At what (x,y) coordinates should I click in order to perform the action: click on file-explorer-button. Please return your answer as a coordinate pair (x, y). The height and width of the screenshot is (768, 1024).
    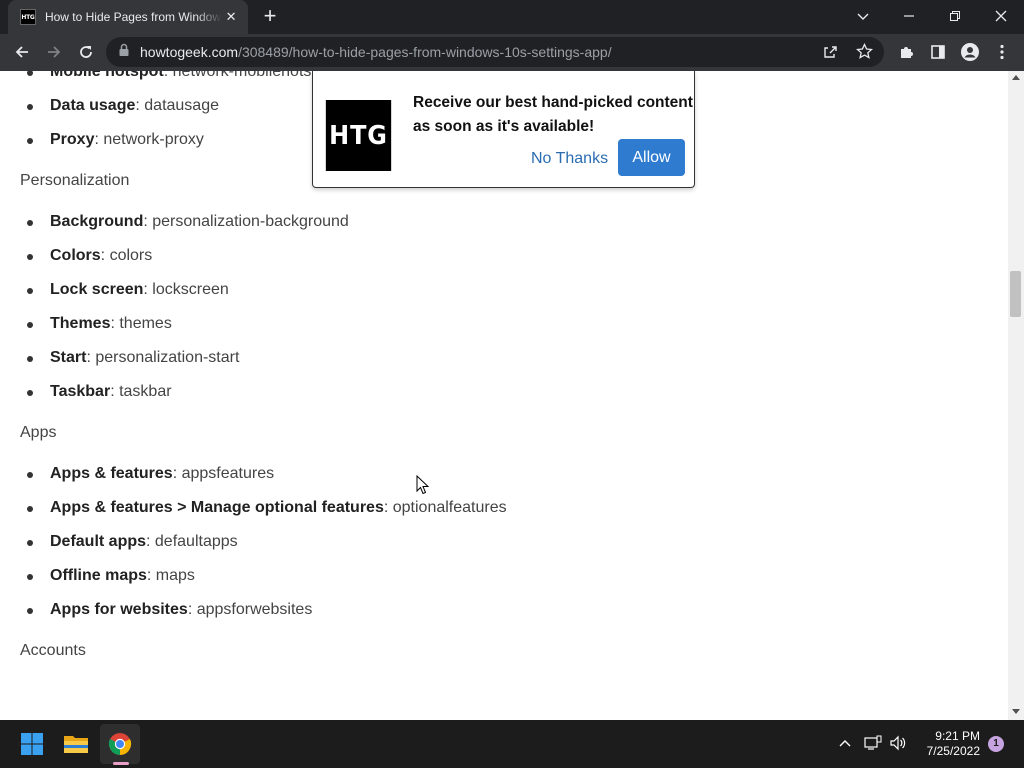
    Looking at the image, I should click on (76, 744).